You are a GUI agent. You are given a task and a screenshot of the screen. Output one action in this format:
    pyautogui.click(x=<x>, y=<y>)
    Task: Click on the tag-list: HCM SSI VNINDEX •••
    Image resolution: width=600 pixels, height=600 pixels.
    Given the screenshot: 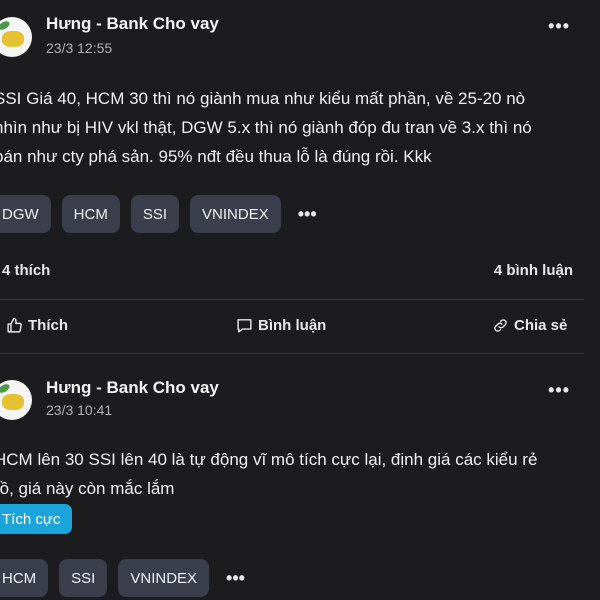 What is the action you would take?
    pyautogui.click(x=125, y=578)
    